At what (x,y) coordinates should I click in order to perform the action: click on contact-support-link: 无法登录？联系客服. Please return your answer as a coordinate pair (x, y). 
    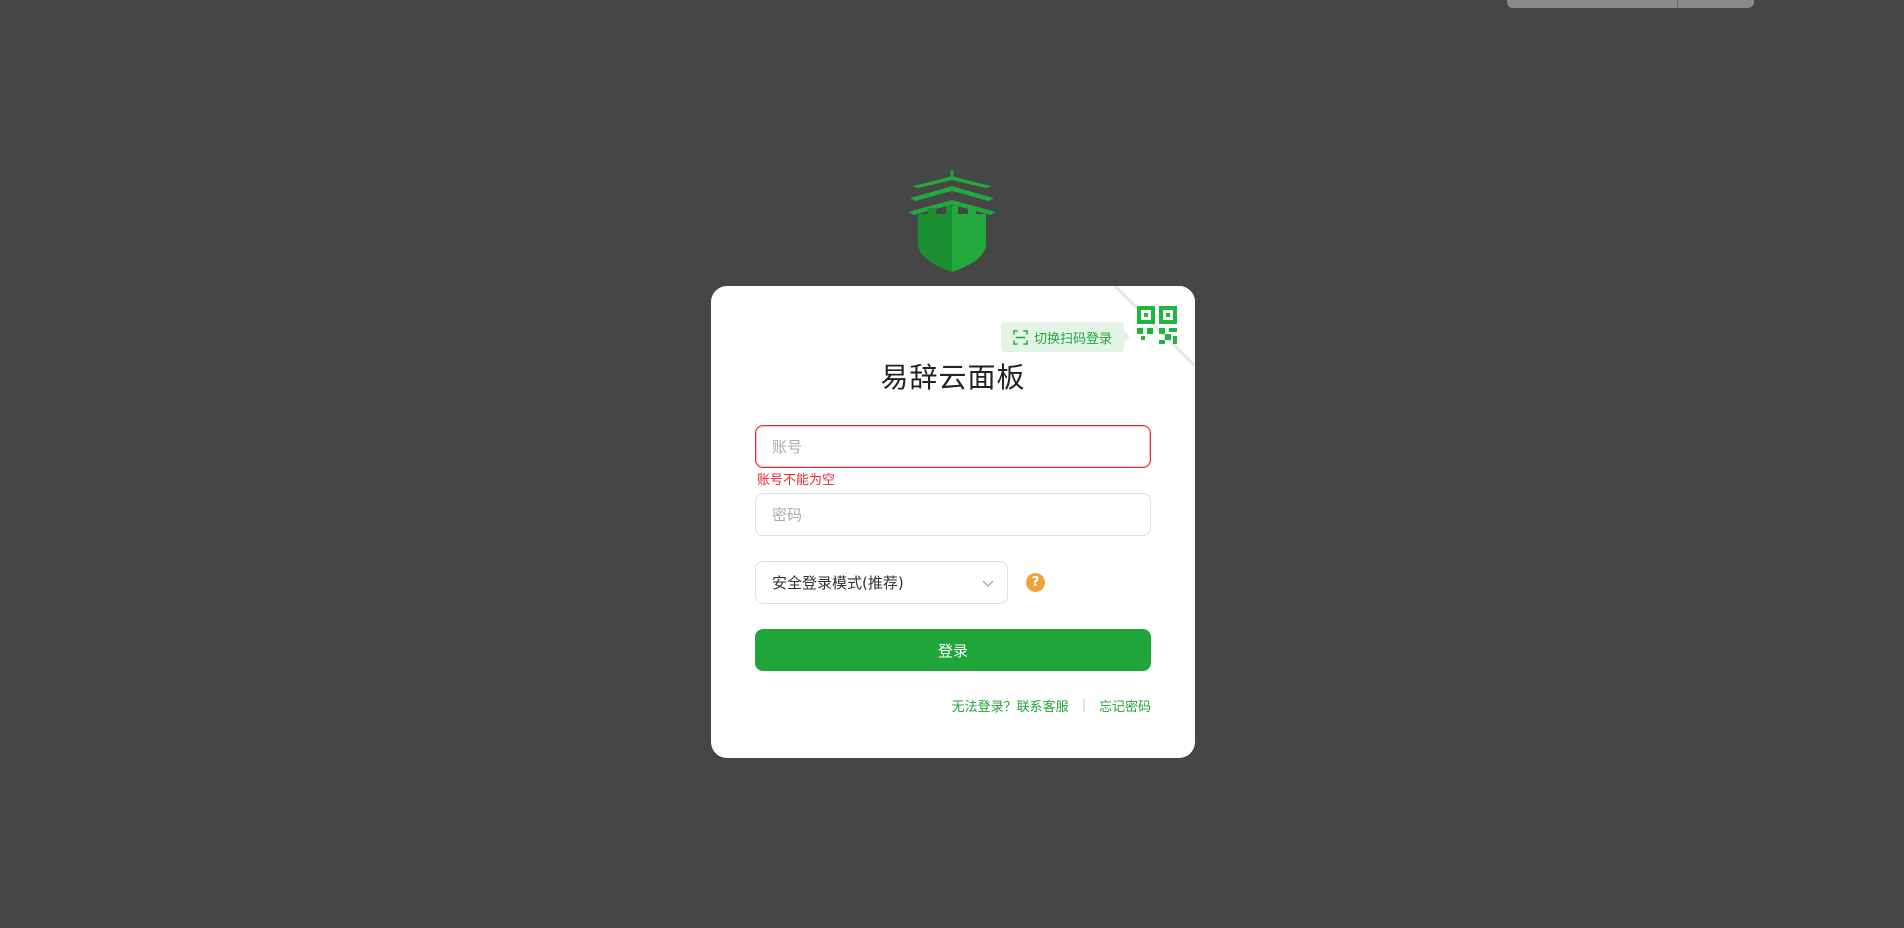
    Looking at the image, I should click on (1010, 705).